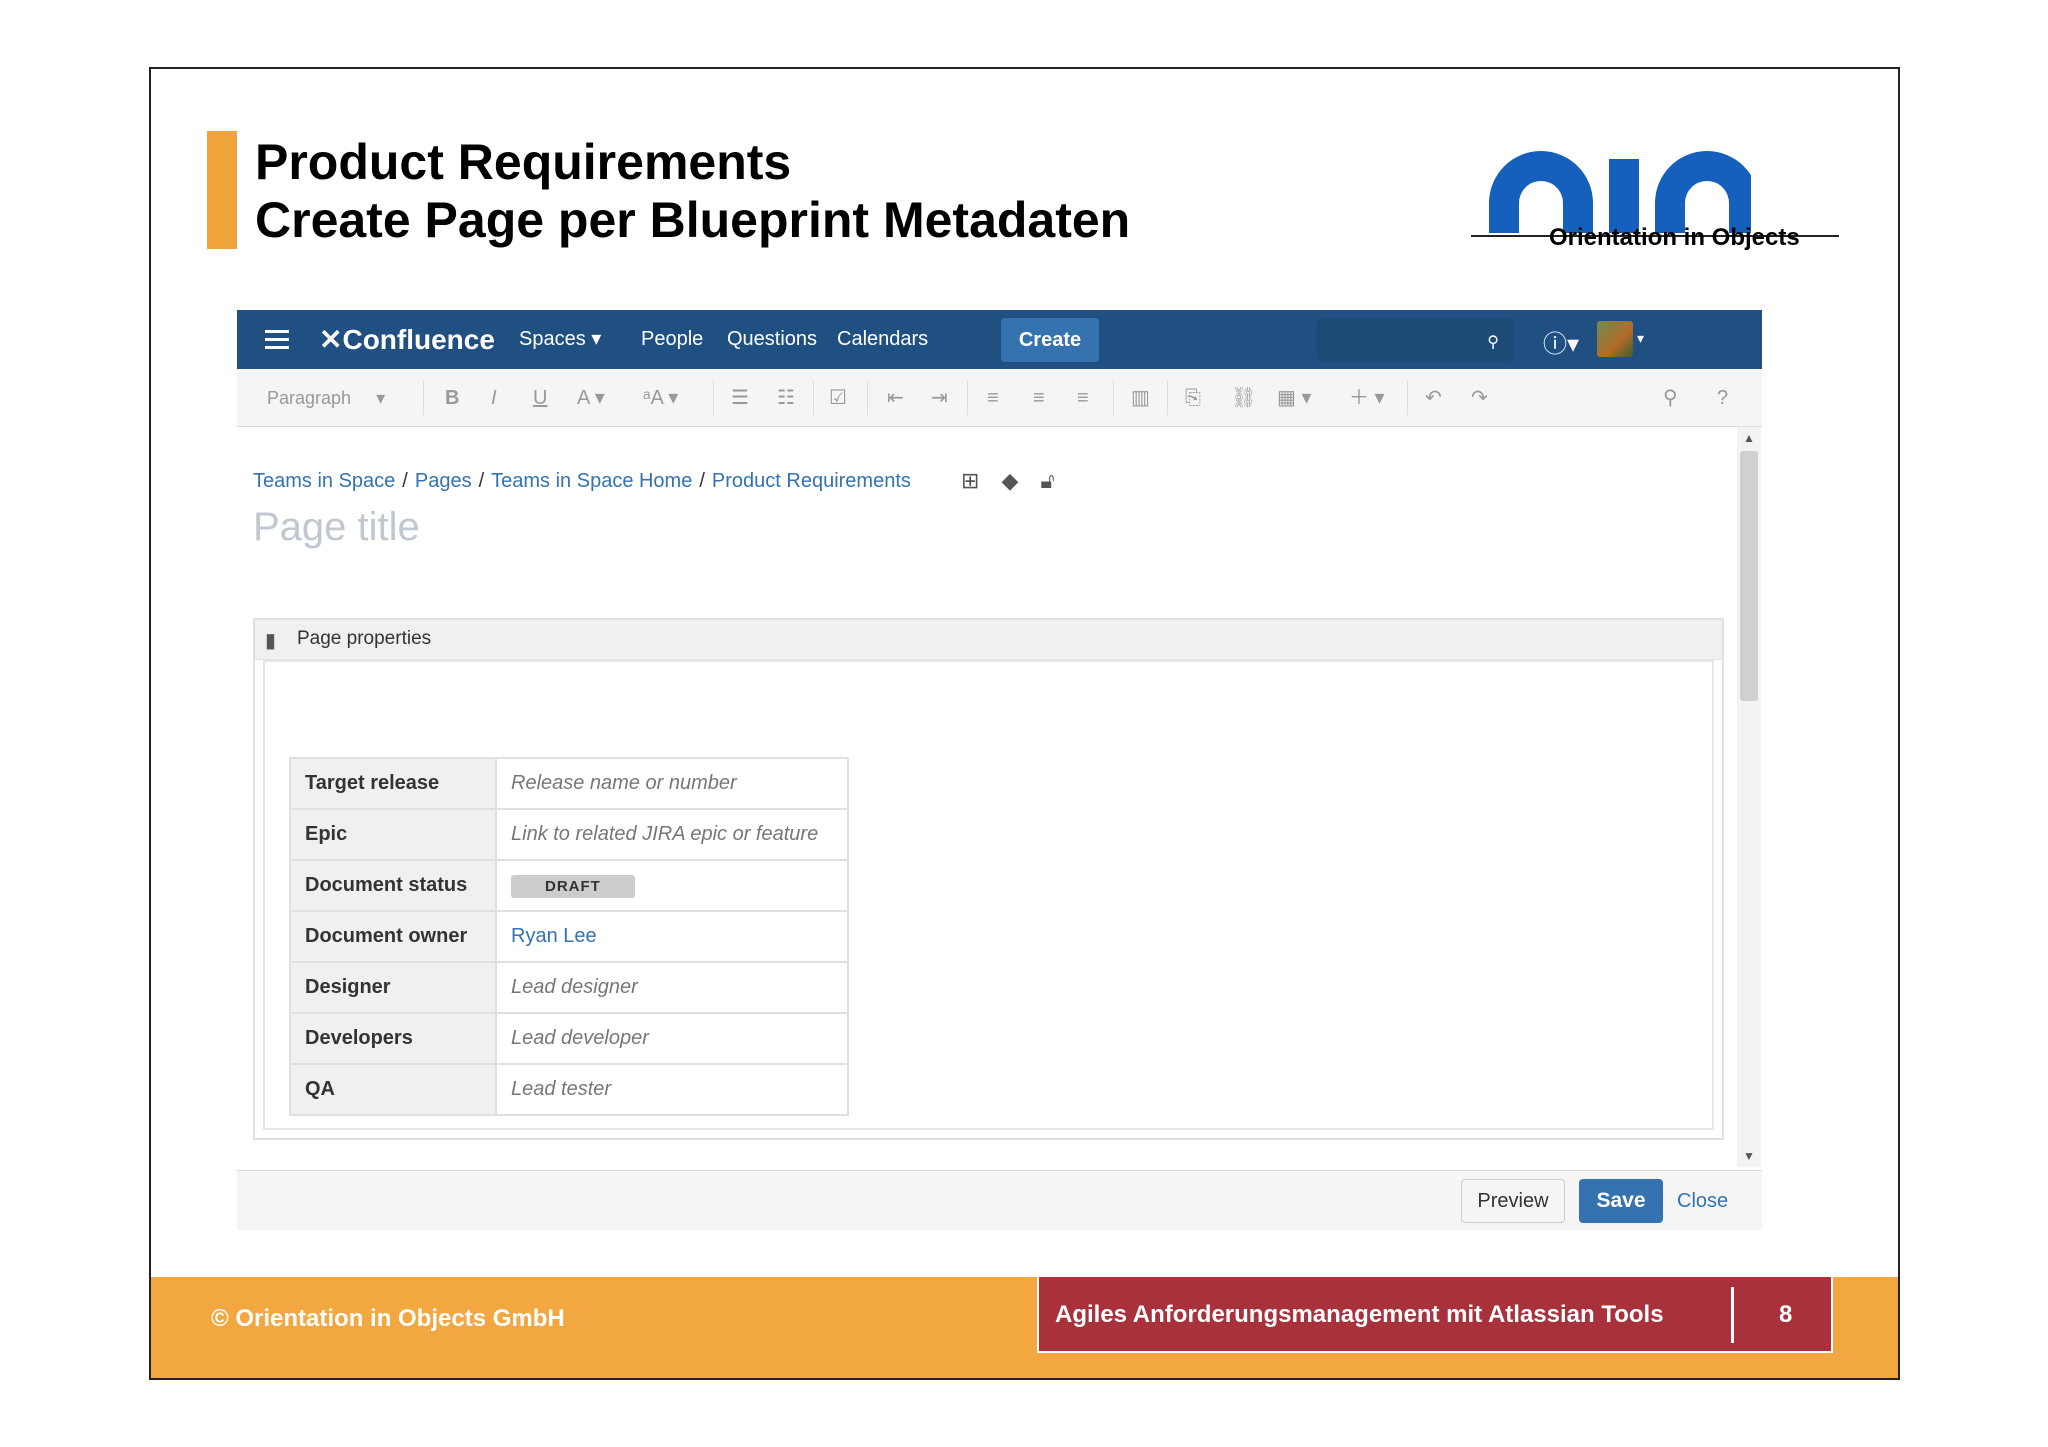 This screenshot has height=1447, width=2048. What do you see at coordinates (222, 190) in the screenshot?
I see `title-accent-bar` at bounding box center [222, 190].